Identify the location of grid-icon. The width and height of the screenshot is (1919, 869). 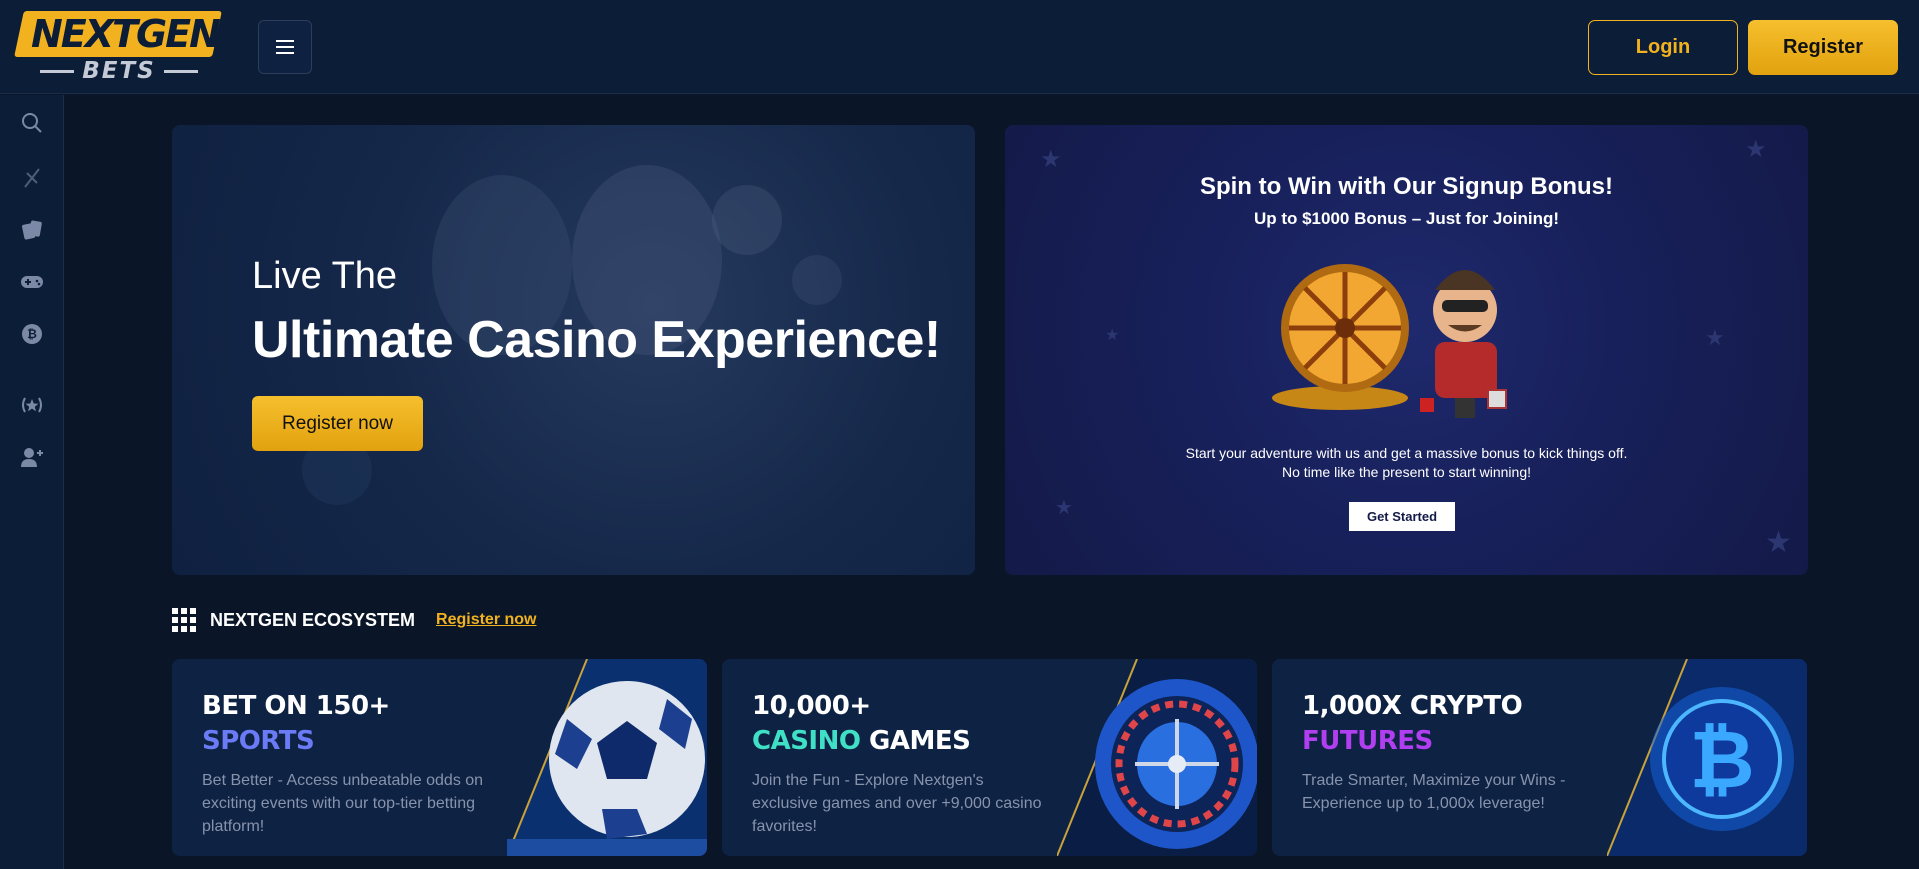
(184, 620).